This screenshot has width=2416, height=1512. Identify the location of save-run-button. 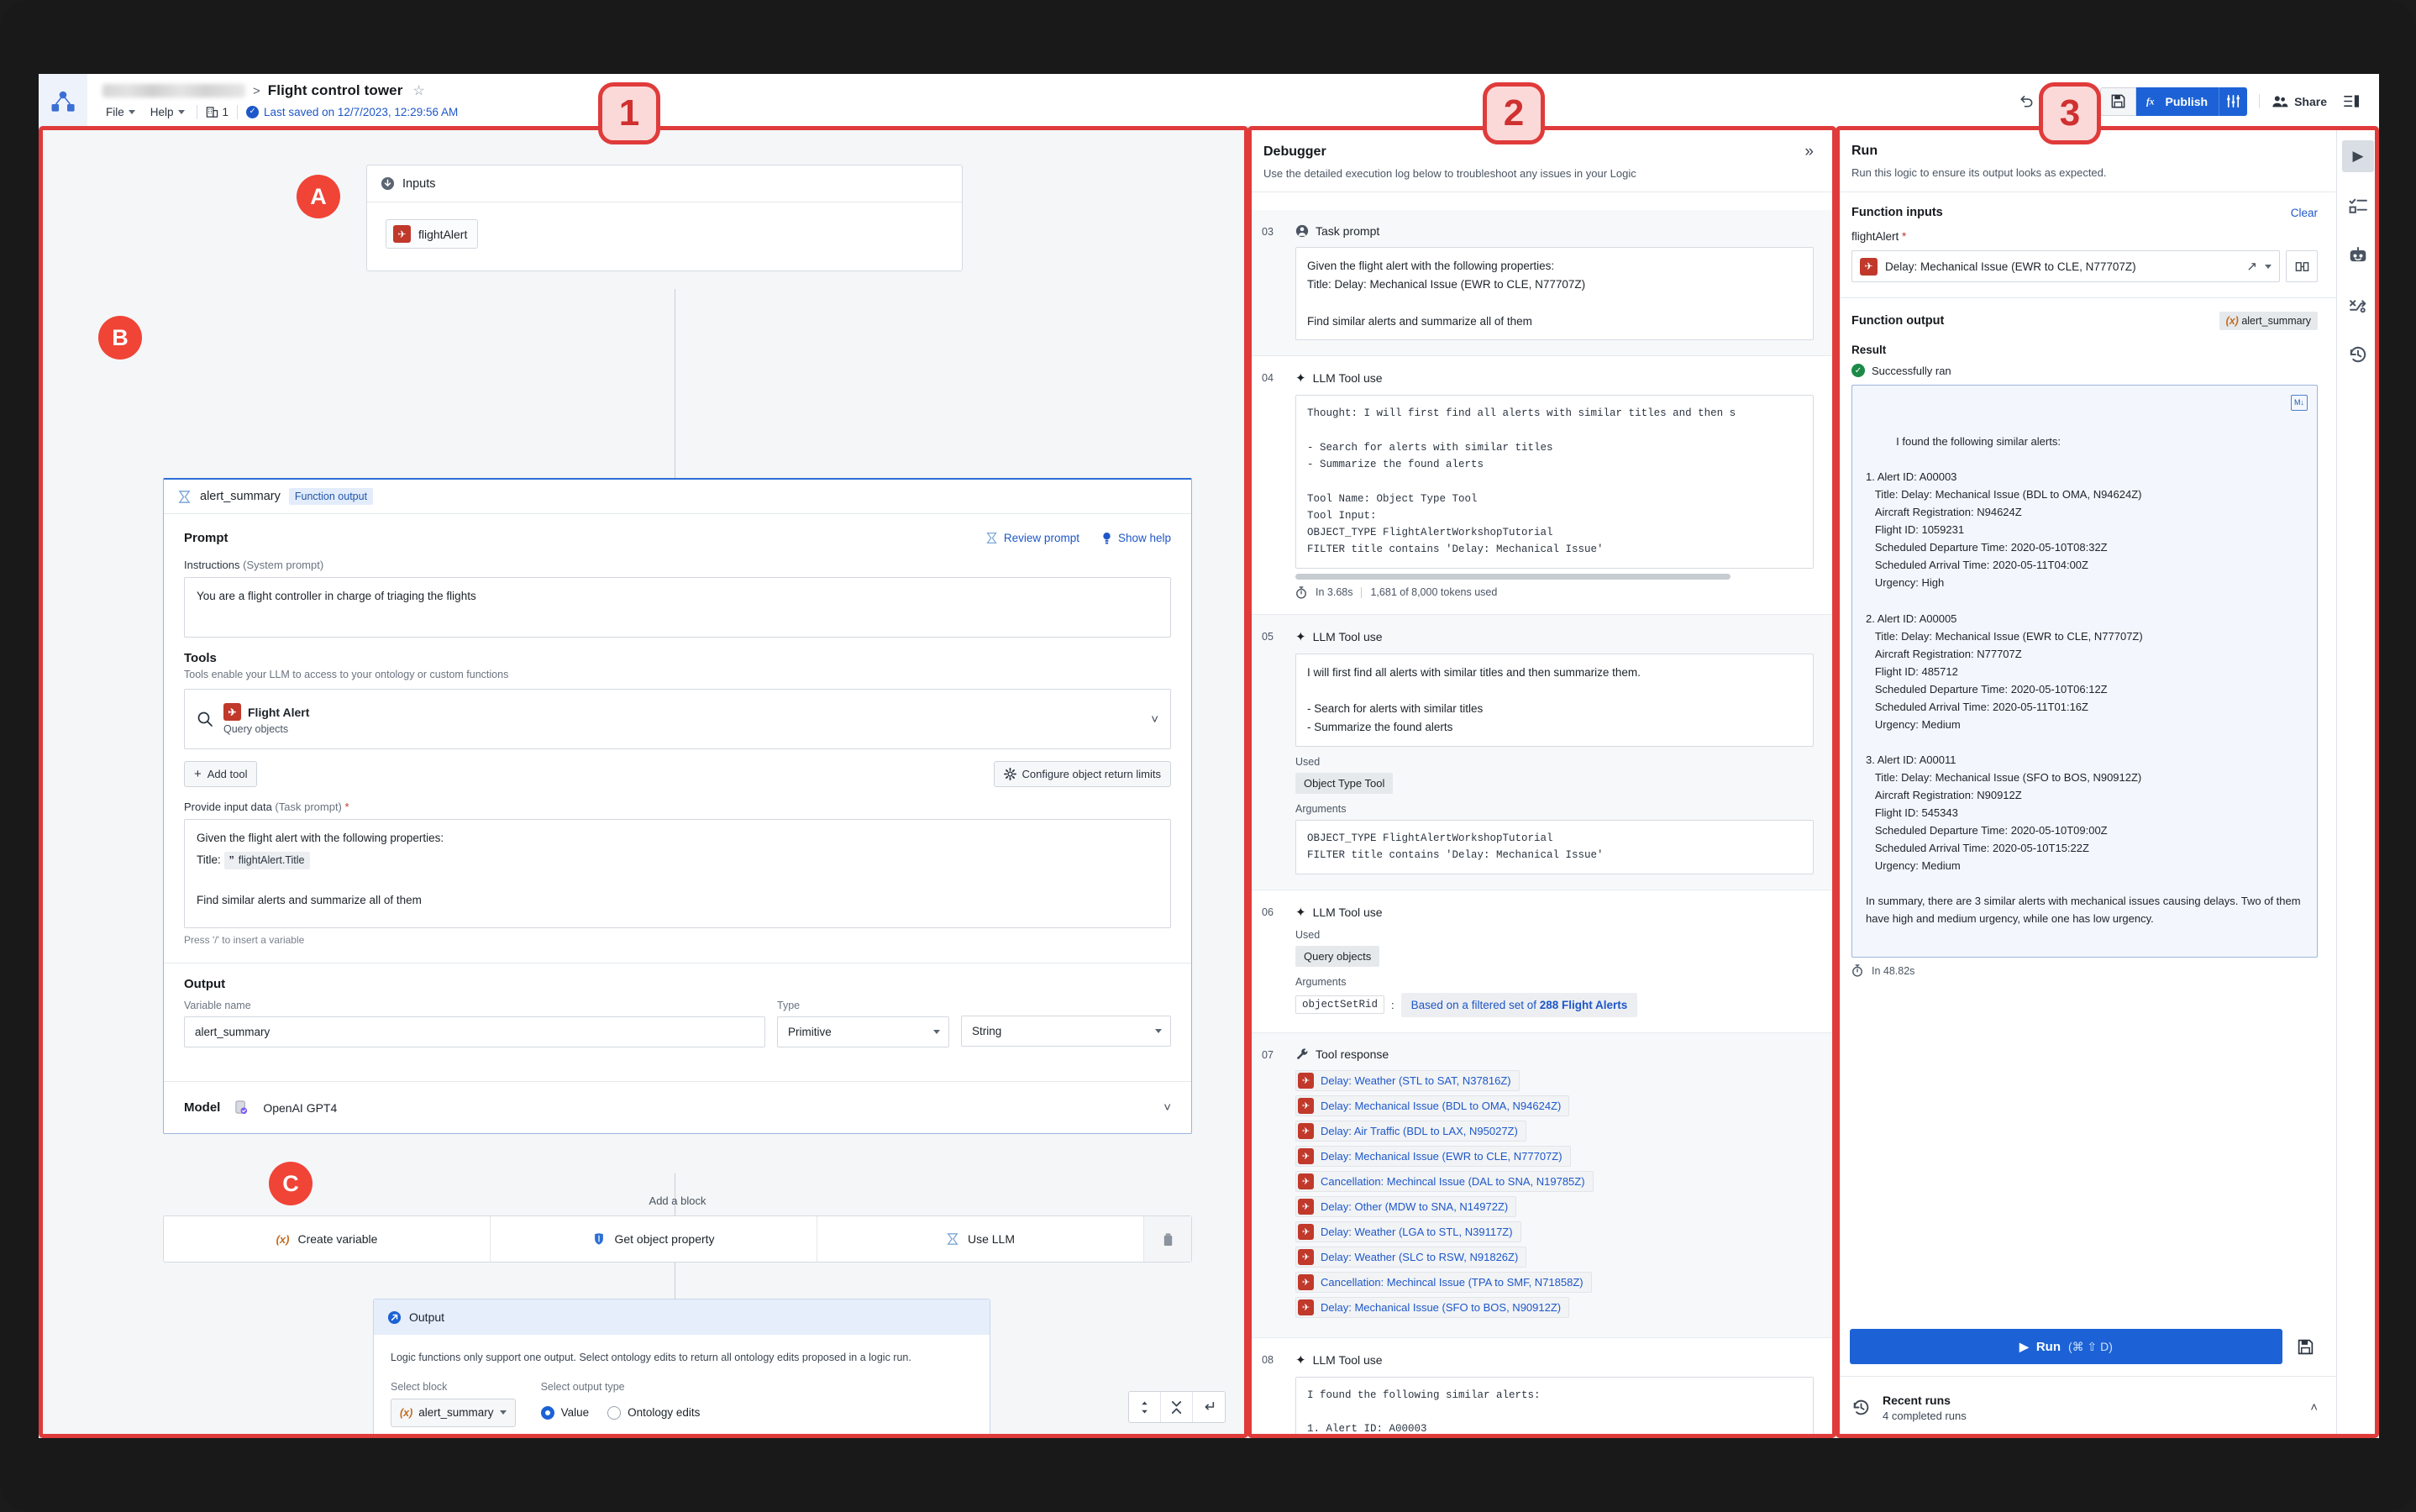
(2305, 1346).